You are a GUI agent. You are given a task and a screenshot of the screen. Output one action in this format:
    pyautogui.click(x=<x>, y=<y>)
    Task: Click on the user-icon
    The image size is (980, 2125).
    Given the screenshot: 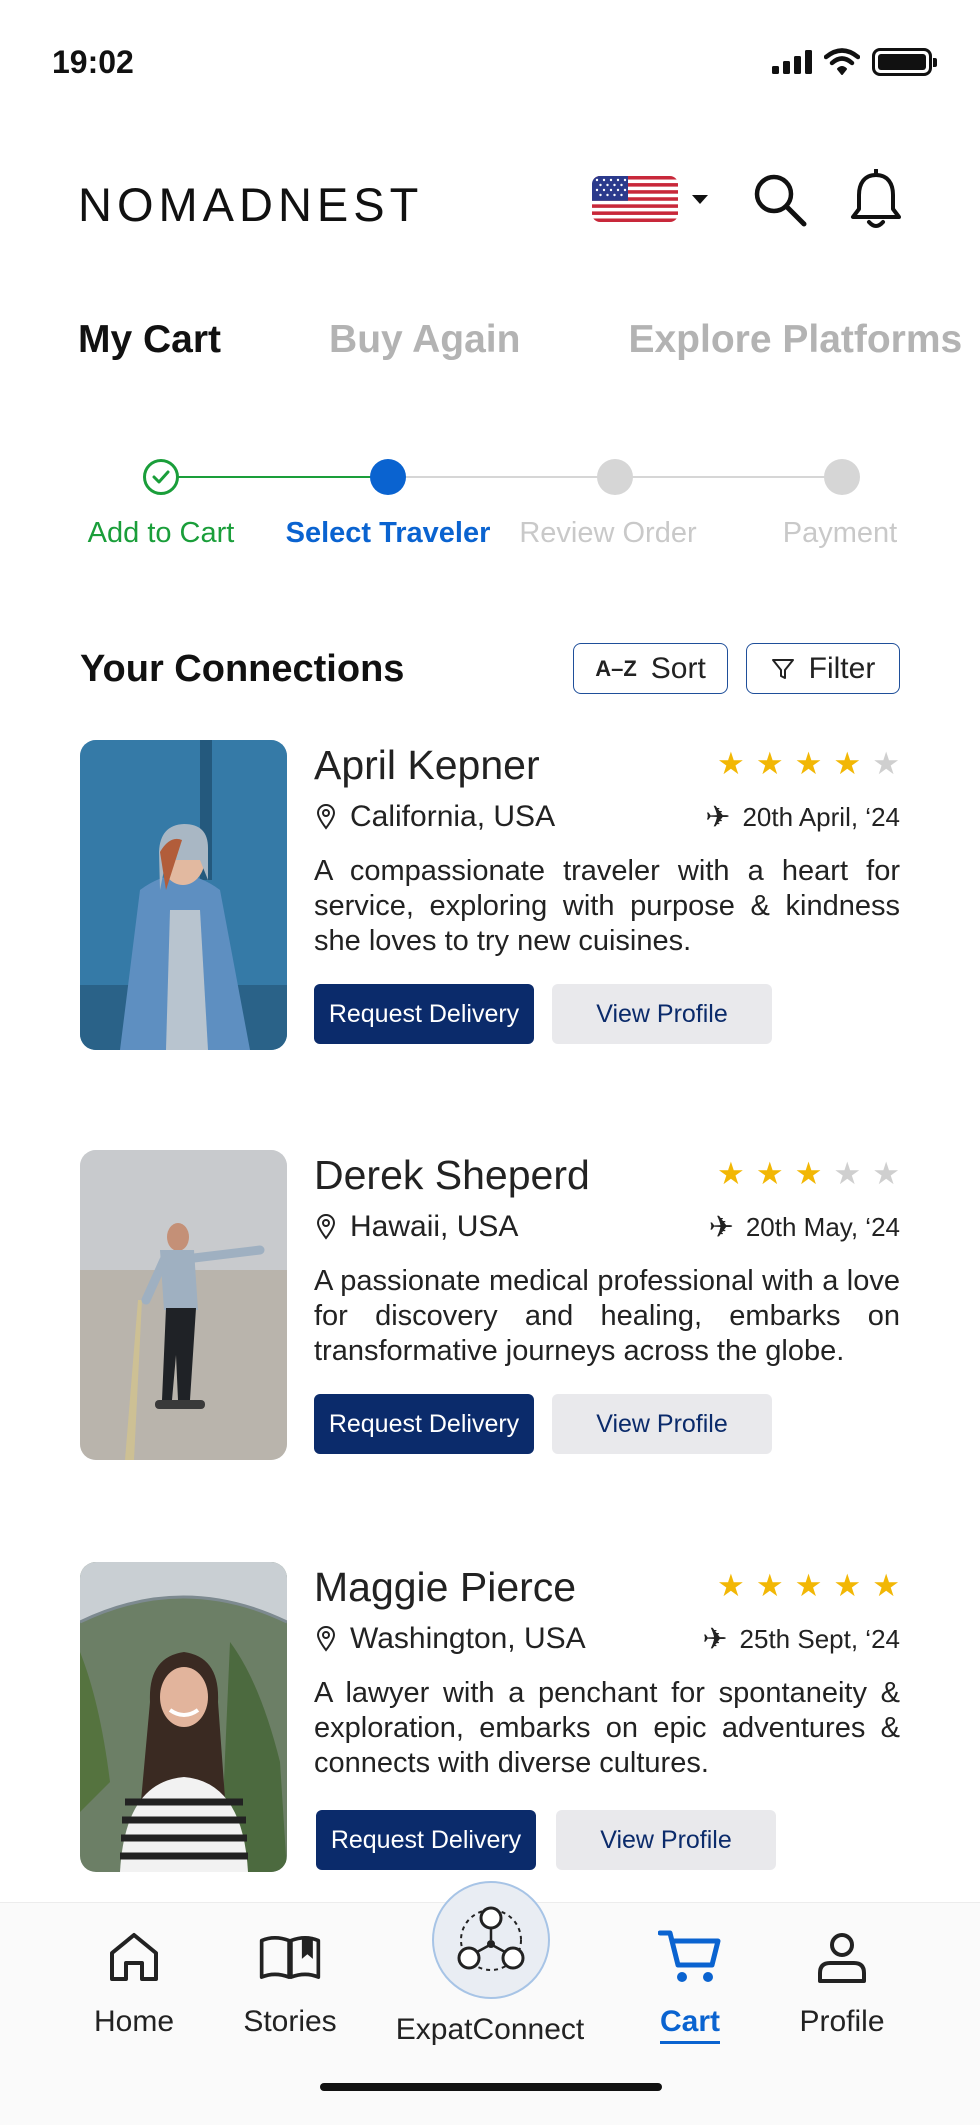 What is the action you would take?
    pyautogui.click(x=842, y=1958)
    